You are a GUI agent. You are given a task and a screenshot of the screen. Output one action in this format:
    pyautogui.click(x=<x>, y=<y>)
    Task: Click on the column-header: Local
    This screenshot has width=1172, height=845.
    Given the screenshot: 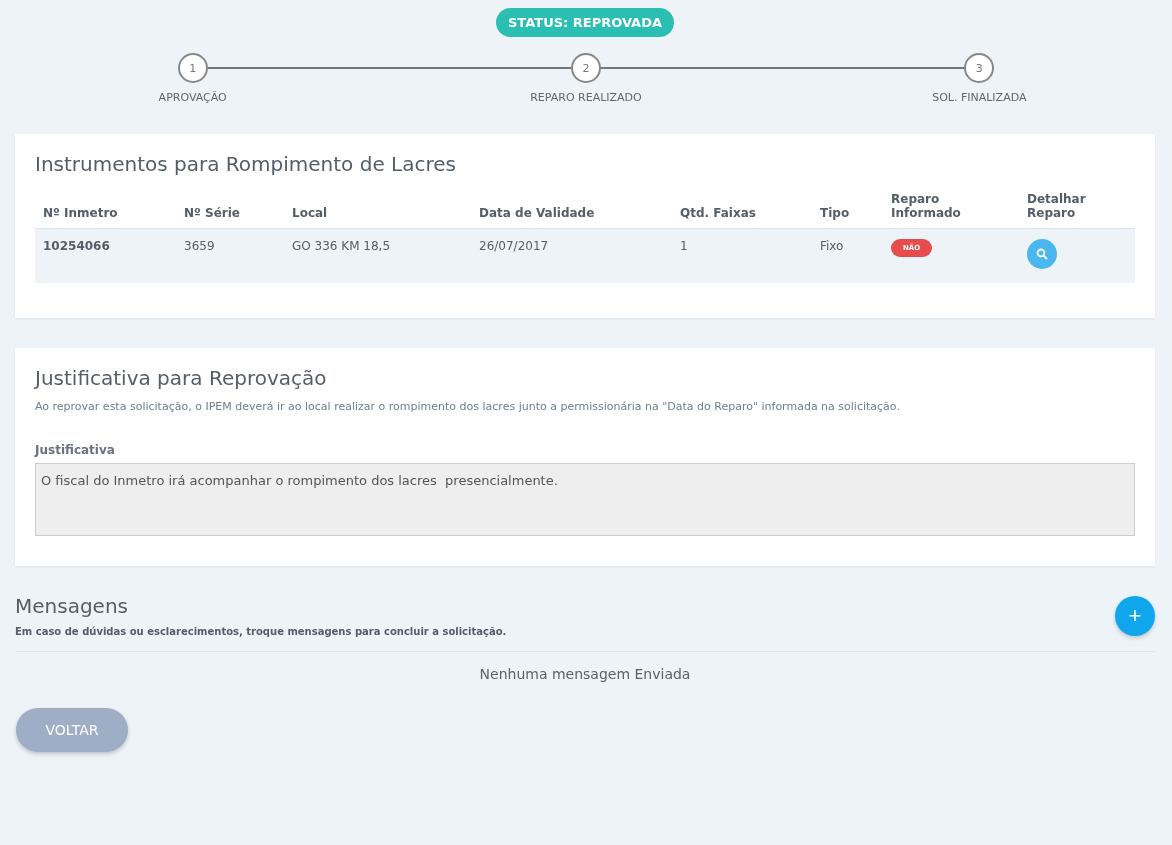 What is the action you would take?
    pyautogui.click(x=377, y=210)
    